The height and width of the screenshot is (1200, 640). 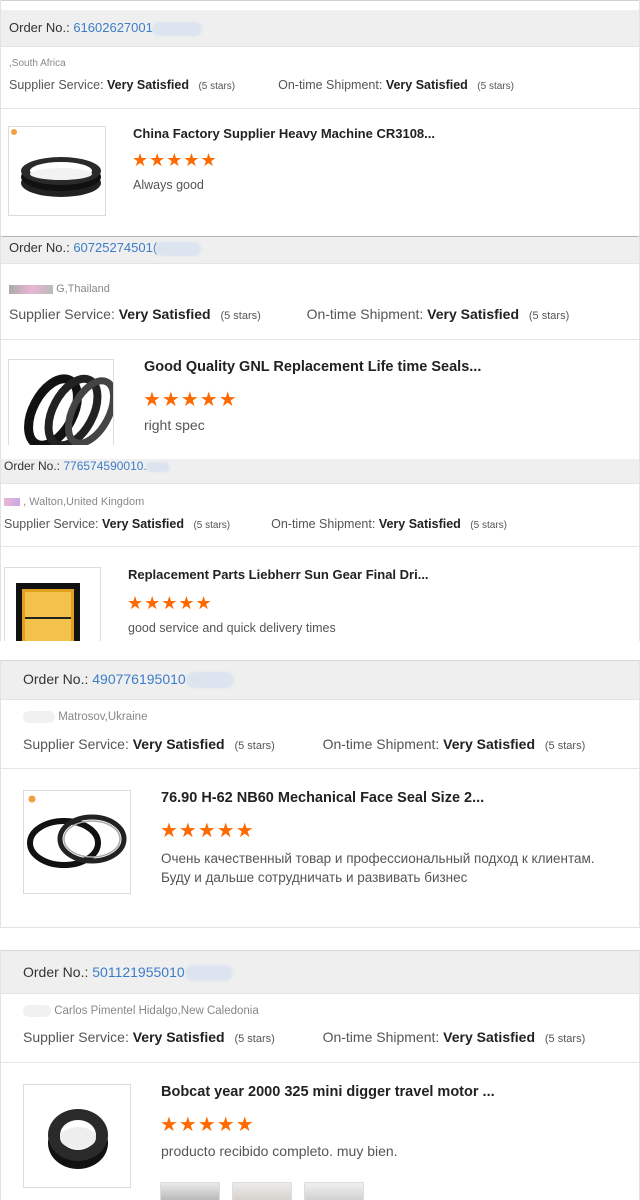 What do you see at coordinates (77, 831) in the screenshot?
I see `face-seal-image` at bounding box center [77, 831].